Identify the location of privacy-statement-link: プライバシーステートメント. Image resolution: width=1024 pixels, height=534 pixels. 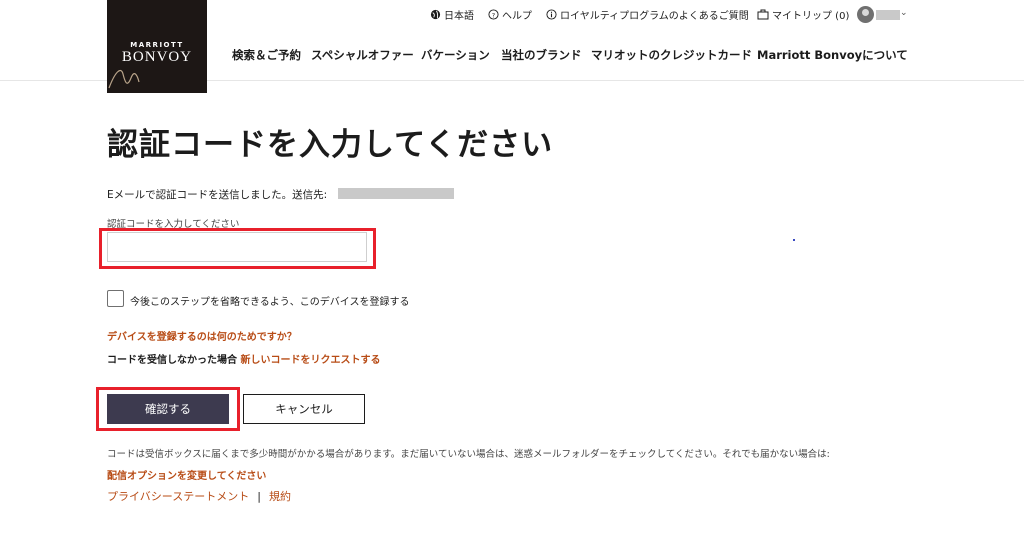
(178, 496).